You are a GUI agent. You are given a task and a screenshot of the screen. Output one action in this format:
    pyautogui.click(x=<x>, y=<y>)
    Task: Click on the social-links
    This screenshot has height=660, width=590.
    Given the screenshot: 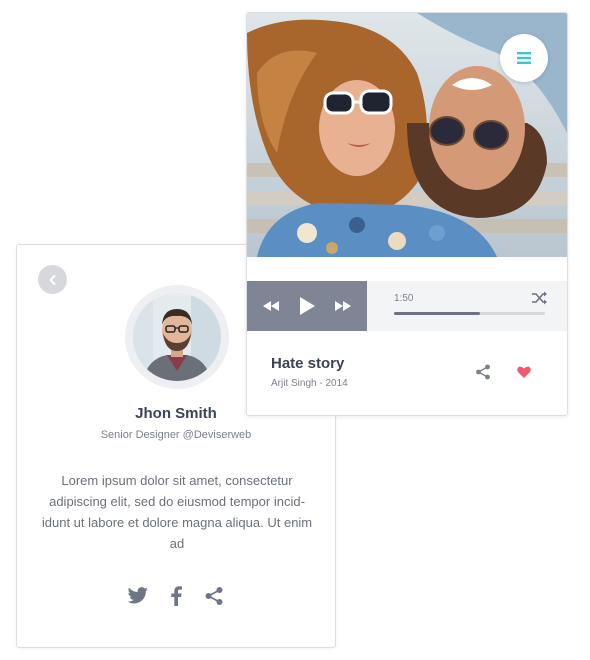 What is the action you would take?
    pyautogui.click(x=176, y=596)
    